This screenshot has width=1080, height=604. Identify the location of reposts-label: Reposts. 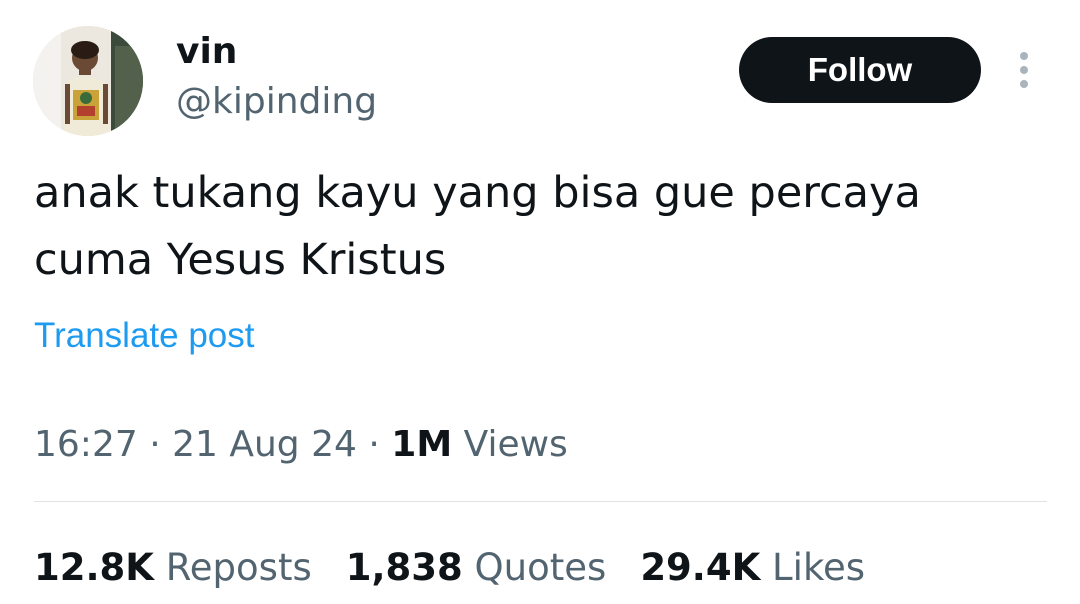
(238, 567).